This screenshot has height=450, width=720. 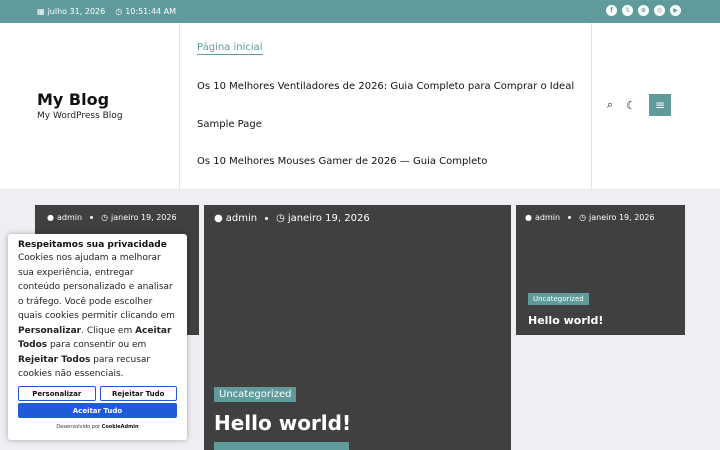 What do you see at coordinates (76, 11) in the screenshot?
I see `date-text: julho 31, 2026` at bounding box center [76, 11].